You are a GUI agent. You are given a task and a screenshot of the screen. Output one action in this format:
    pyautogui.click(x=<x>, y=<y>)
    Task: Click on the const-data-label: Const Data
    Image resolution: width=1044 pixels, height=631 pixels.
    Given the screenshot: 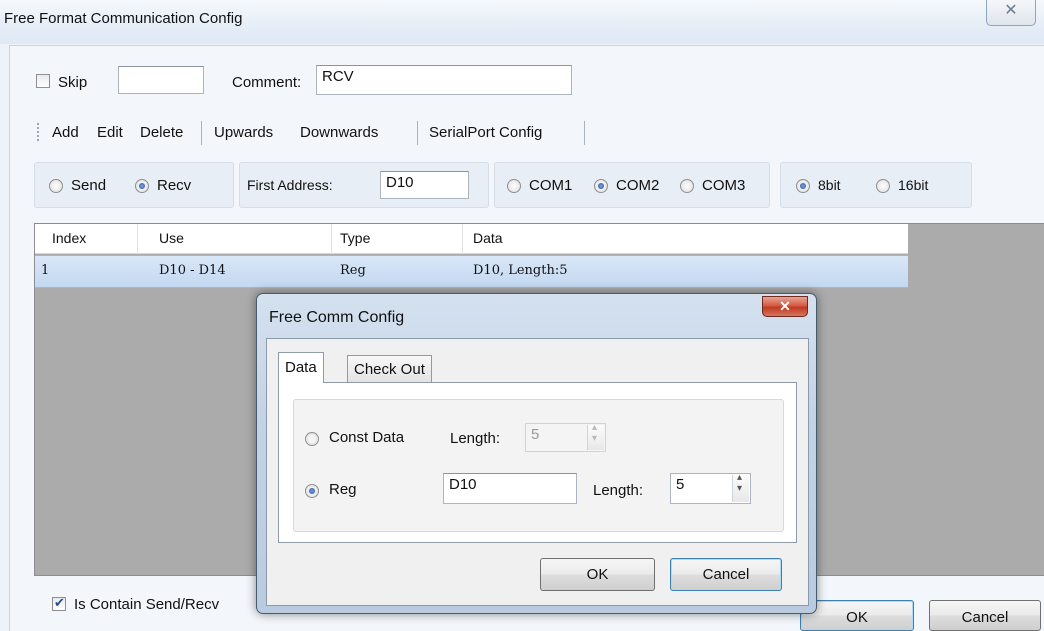 What is the action you would take?
    pyautogui.click(x=367, y=437)
    